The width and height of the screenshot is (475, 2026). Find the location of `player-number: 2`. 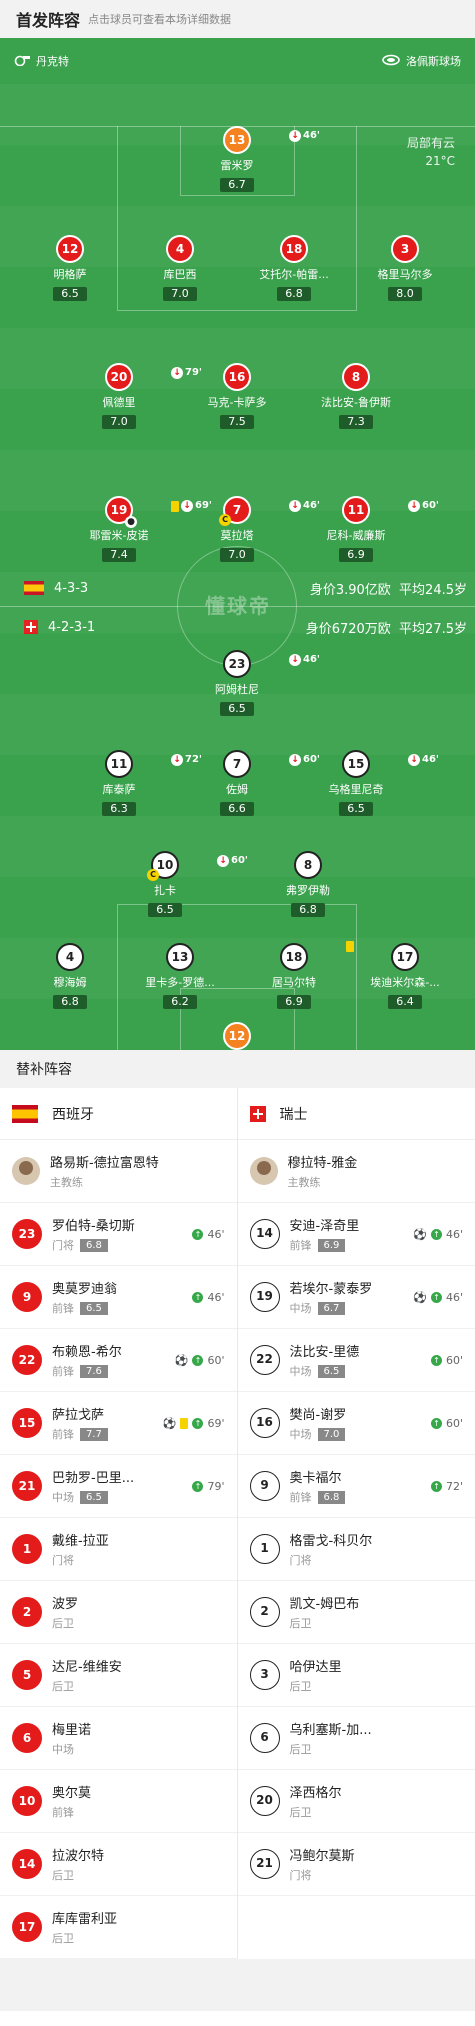

player-number: 2 is located at coordinates (27, 1612).